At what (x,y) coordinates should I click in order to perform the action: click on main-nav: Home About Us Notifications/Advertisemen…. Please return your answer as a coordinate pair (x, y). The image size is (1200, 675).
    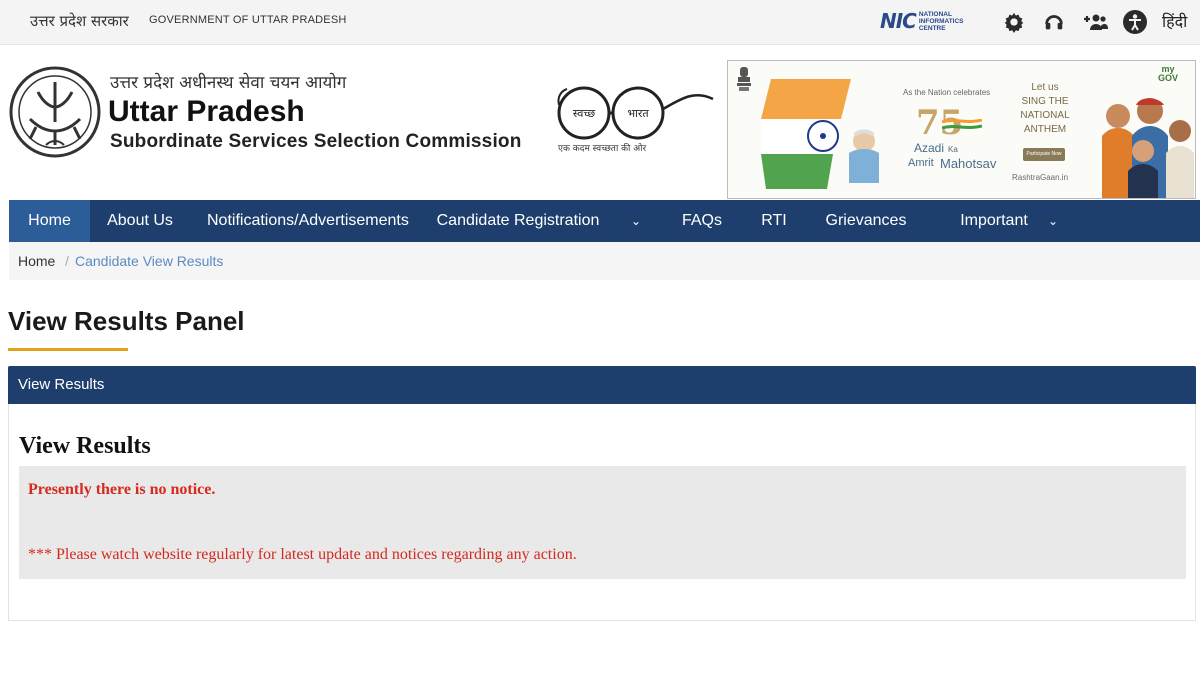
    Looking at the image, I should click on (604, 235).